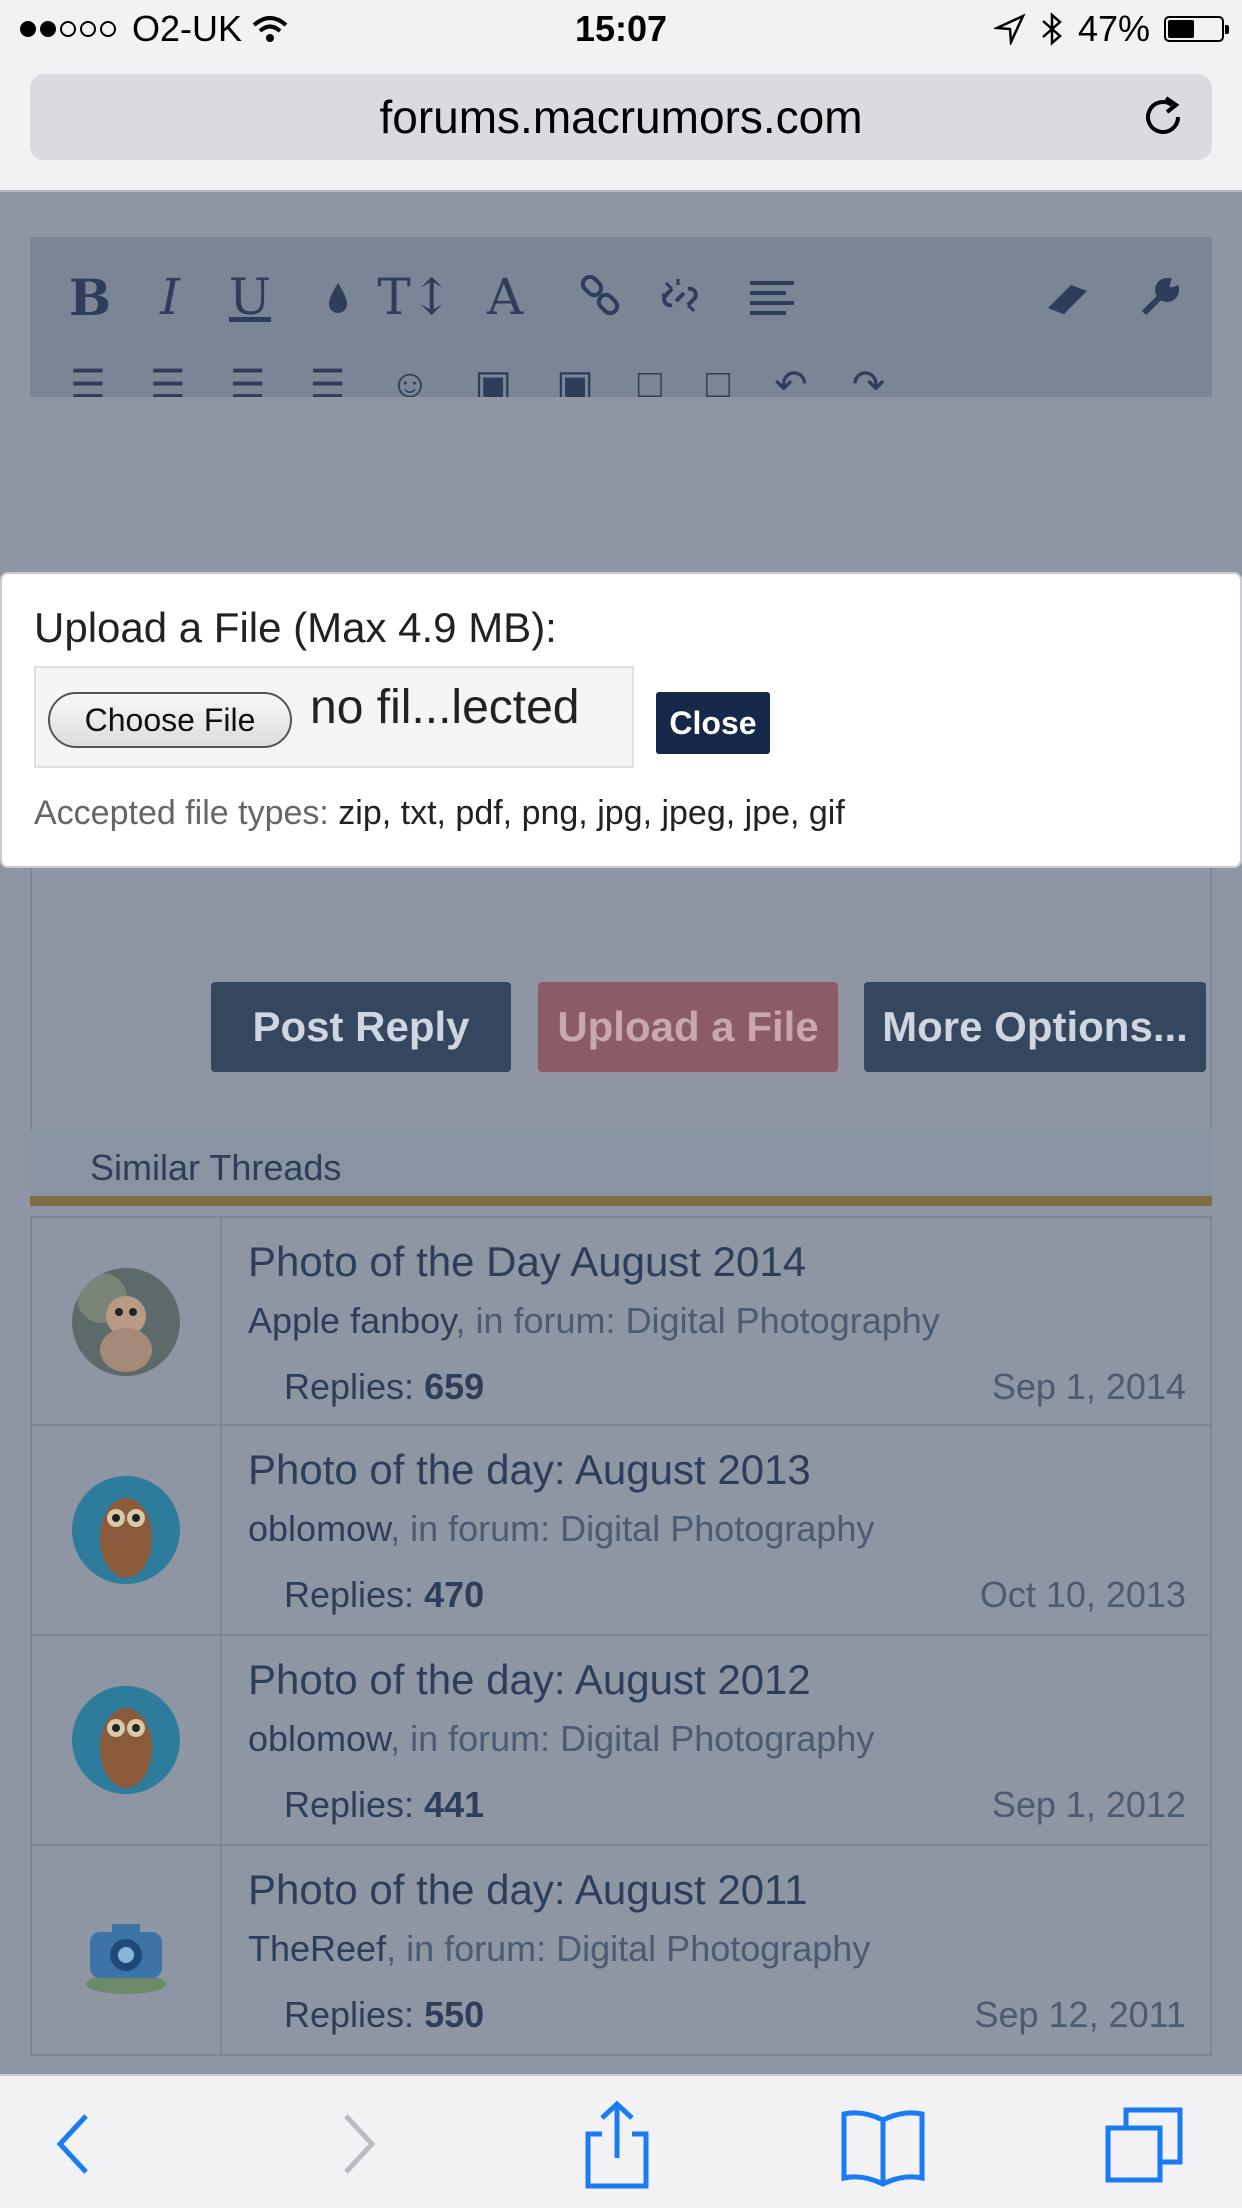 The image size is (1242, 2208). What do you see at coordinates (168, 379) in the screenshot?
I see `ordered-list-icon: ☰` at bounding box center [168, 379].